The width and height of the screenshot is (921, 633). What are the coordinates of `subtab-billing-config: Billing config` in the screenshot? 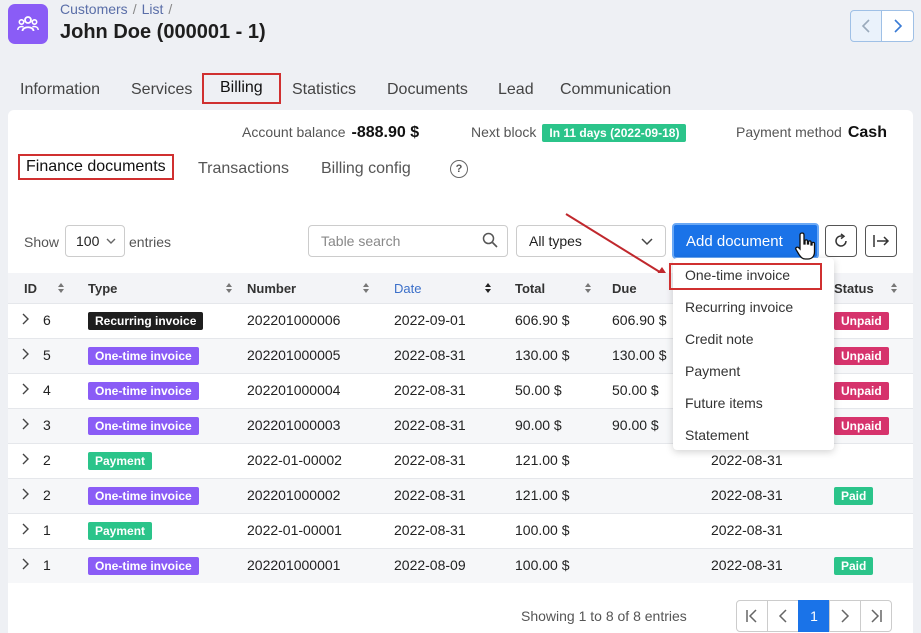 It's located at (366, 169).